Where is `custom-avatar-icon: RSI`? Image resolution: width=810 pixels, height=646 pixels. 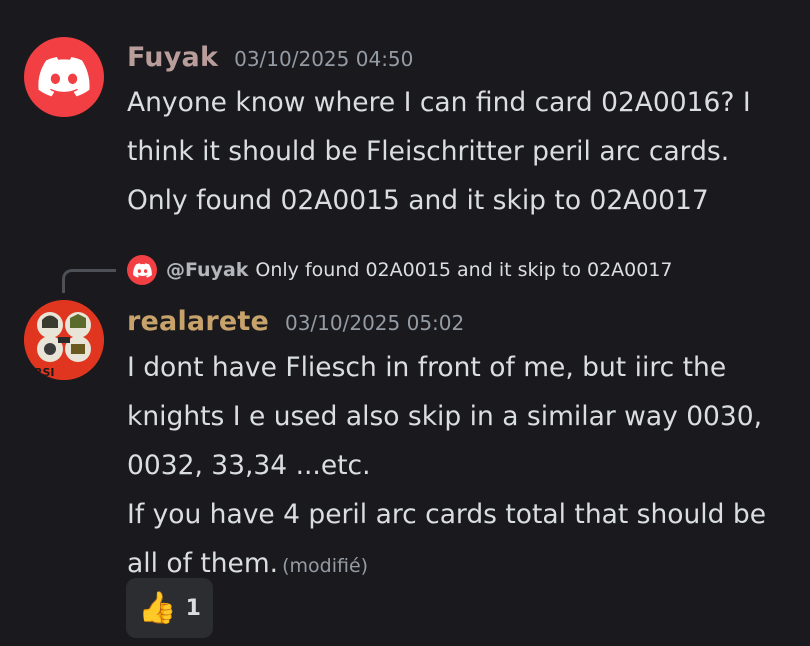 custom-avatar-icon: RSI is located at coordinates (64, 340).